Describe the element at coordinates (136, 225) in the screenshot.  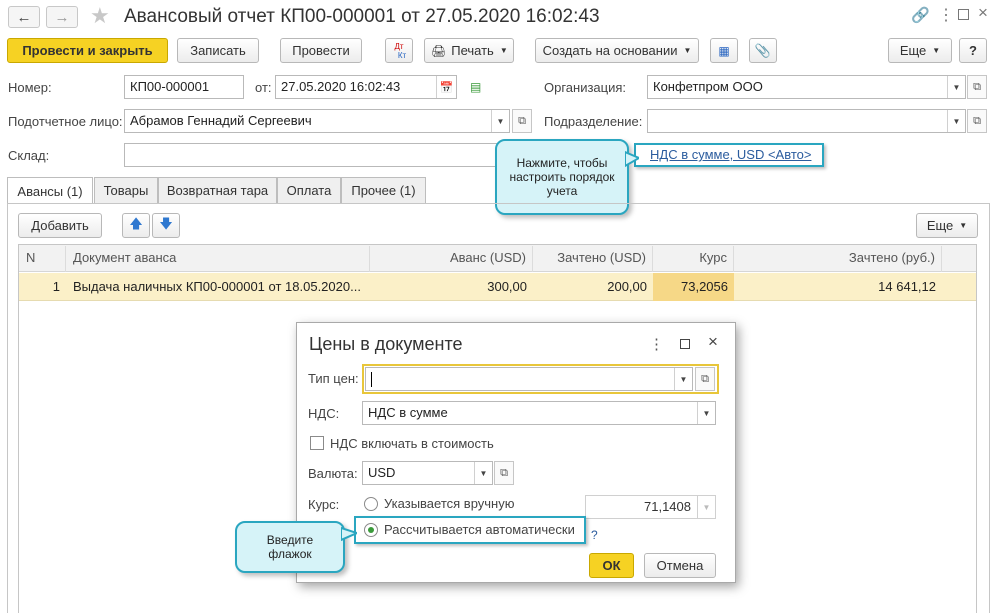
I see `move-up-button: 🡅` at that location.